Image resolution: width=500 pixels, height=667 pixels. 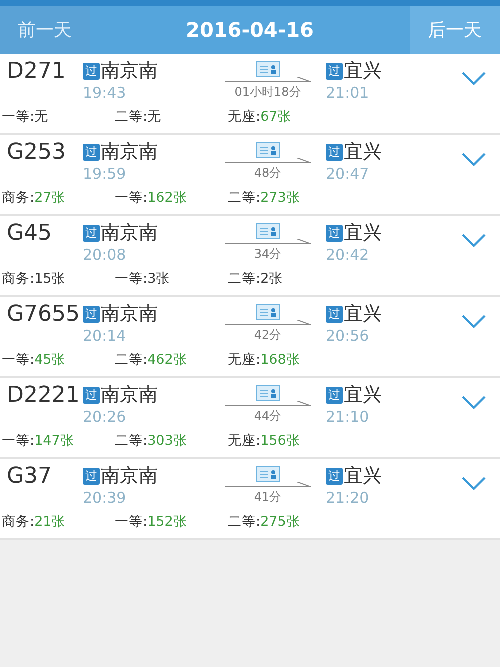 What do you see at coordinates (34, 198) in the screenshot?
I see `seat-availability: 商务:27张` at bounding box center [34, 198].